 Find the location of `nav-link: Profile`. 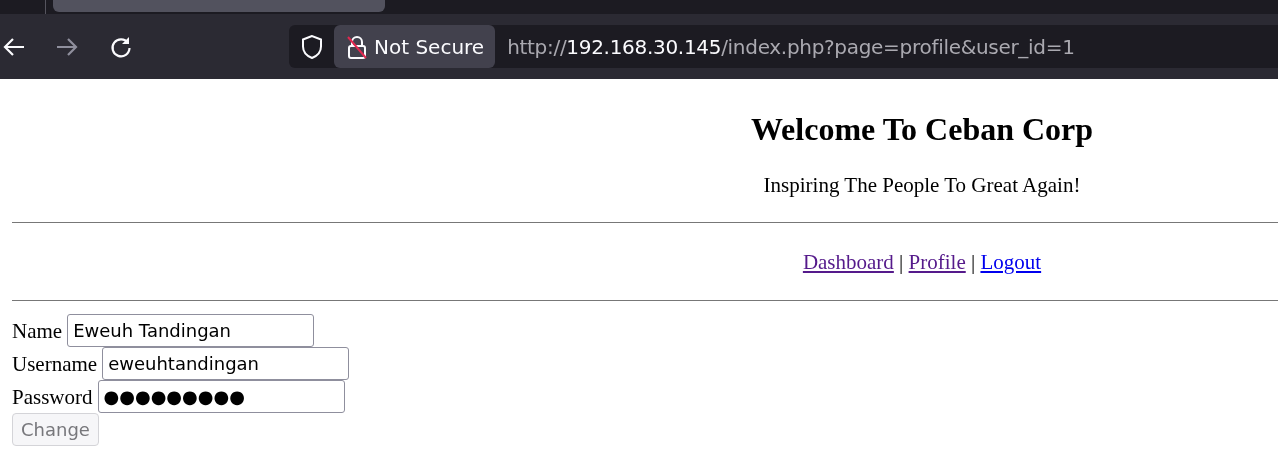

nav-link: Profile is located at coordinates (937, 262).